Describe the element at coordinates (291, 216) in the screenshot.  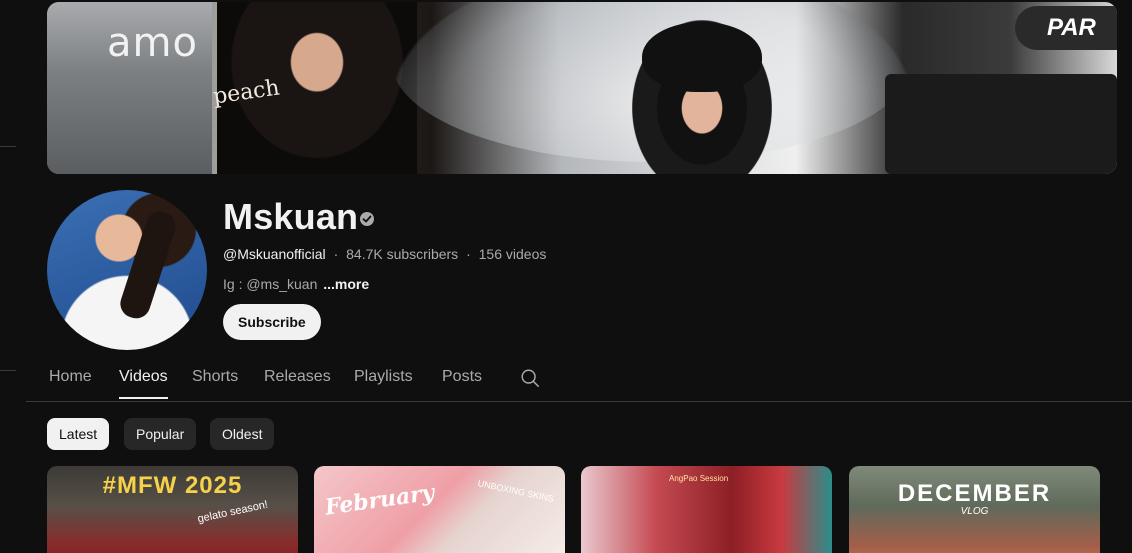
I see `channel-name: Mskuan` at that location.